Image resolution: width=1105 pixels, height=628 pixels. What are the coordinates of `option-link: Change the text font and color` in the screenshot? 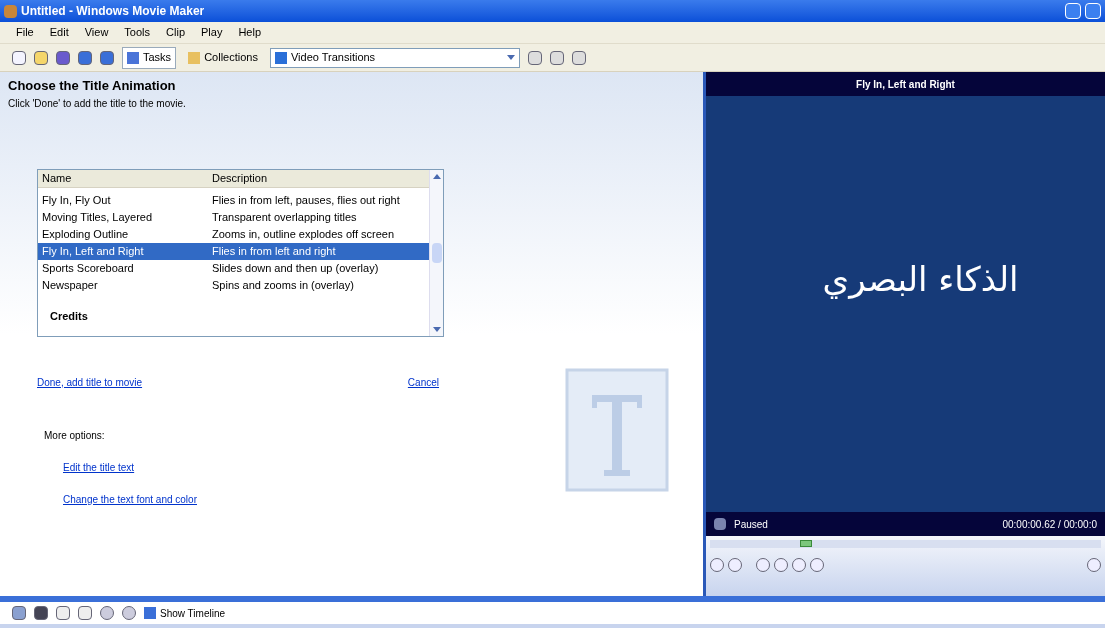 It's located at (130, 499).